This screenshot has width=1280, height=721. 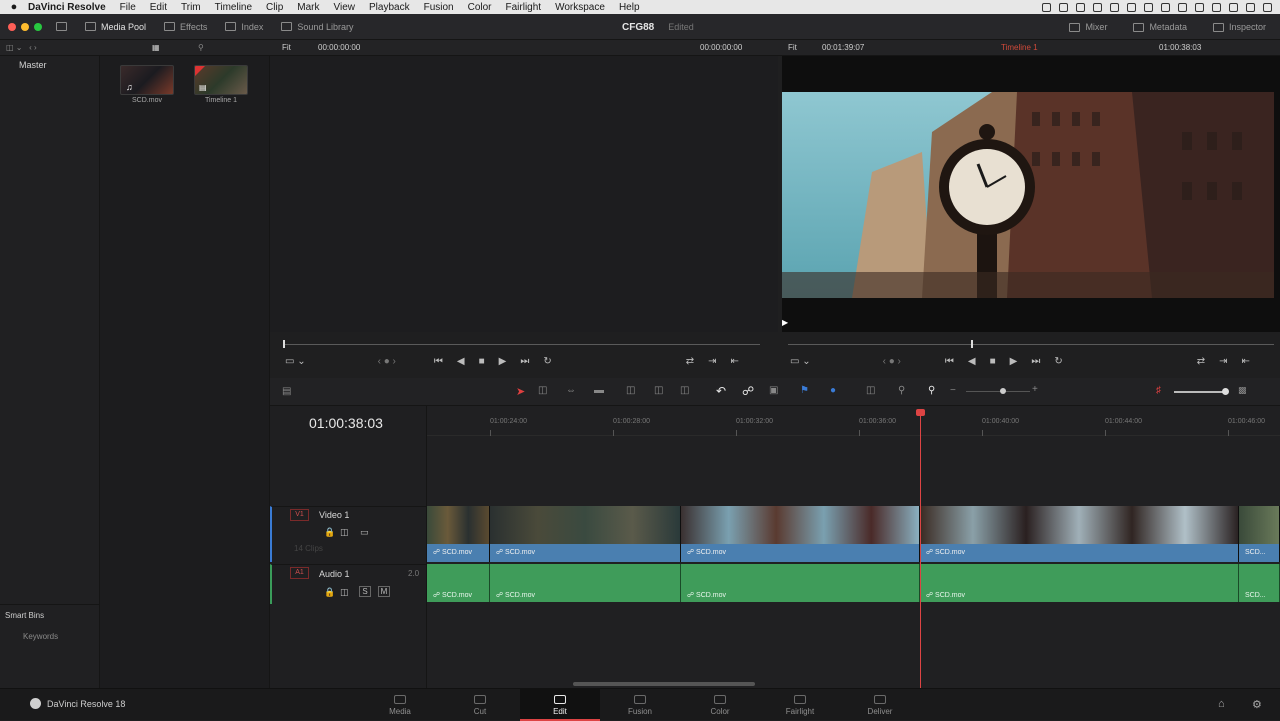 What do you see at coordinates (1267, 7) in the screenshot?
I see `control-center-icon` at bounding box center [1267, 7].